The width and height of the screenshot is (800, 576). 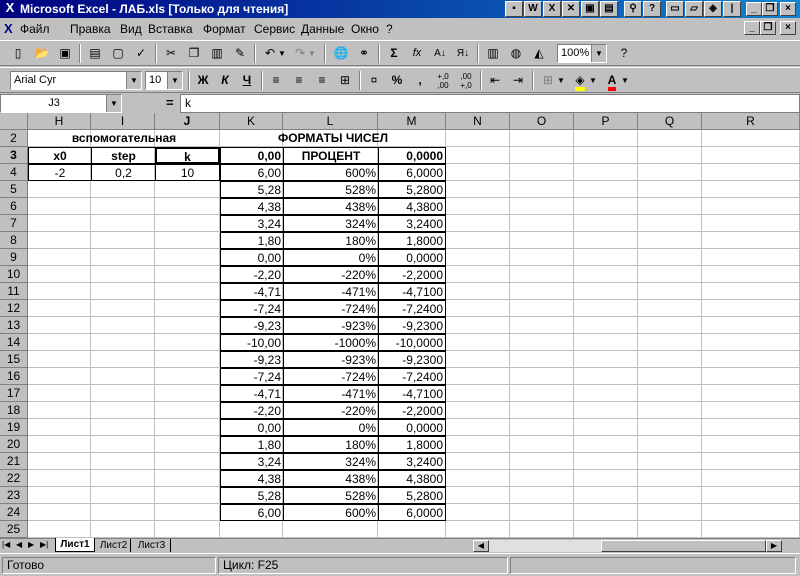 I want to click on cell-percent: -1000%, so click(x=331, y=342).